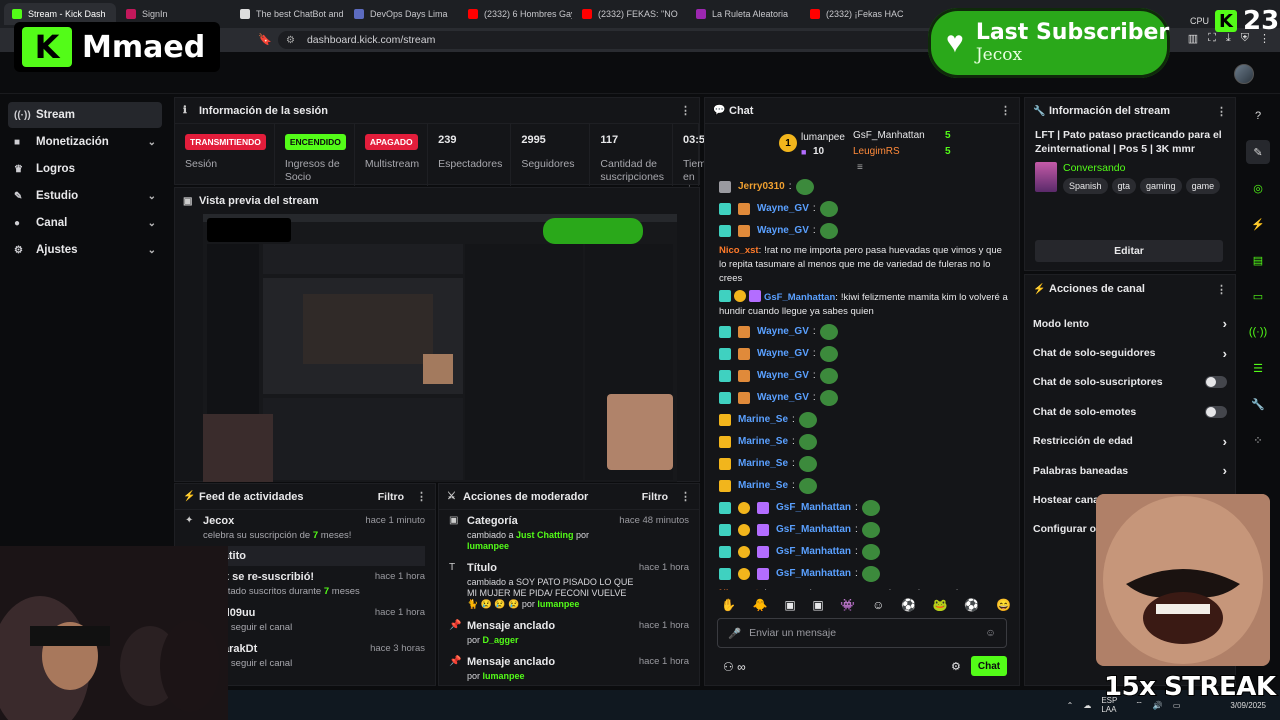 The height and width of the screenshot is (720, 1280). What do you see at coordinates (1258, 224) in the screenshot?
I see `bolt-icon: ⚡` at bounding box center [1258, 224].